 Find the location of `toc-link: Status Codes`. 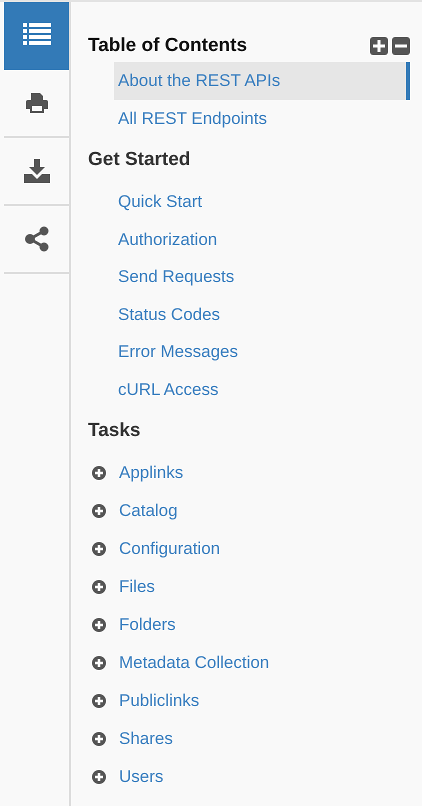

toc-link: Status Codes is located at coordinates (262, 314).